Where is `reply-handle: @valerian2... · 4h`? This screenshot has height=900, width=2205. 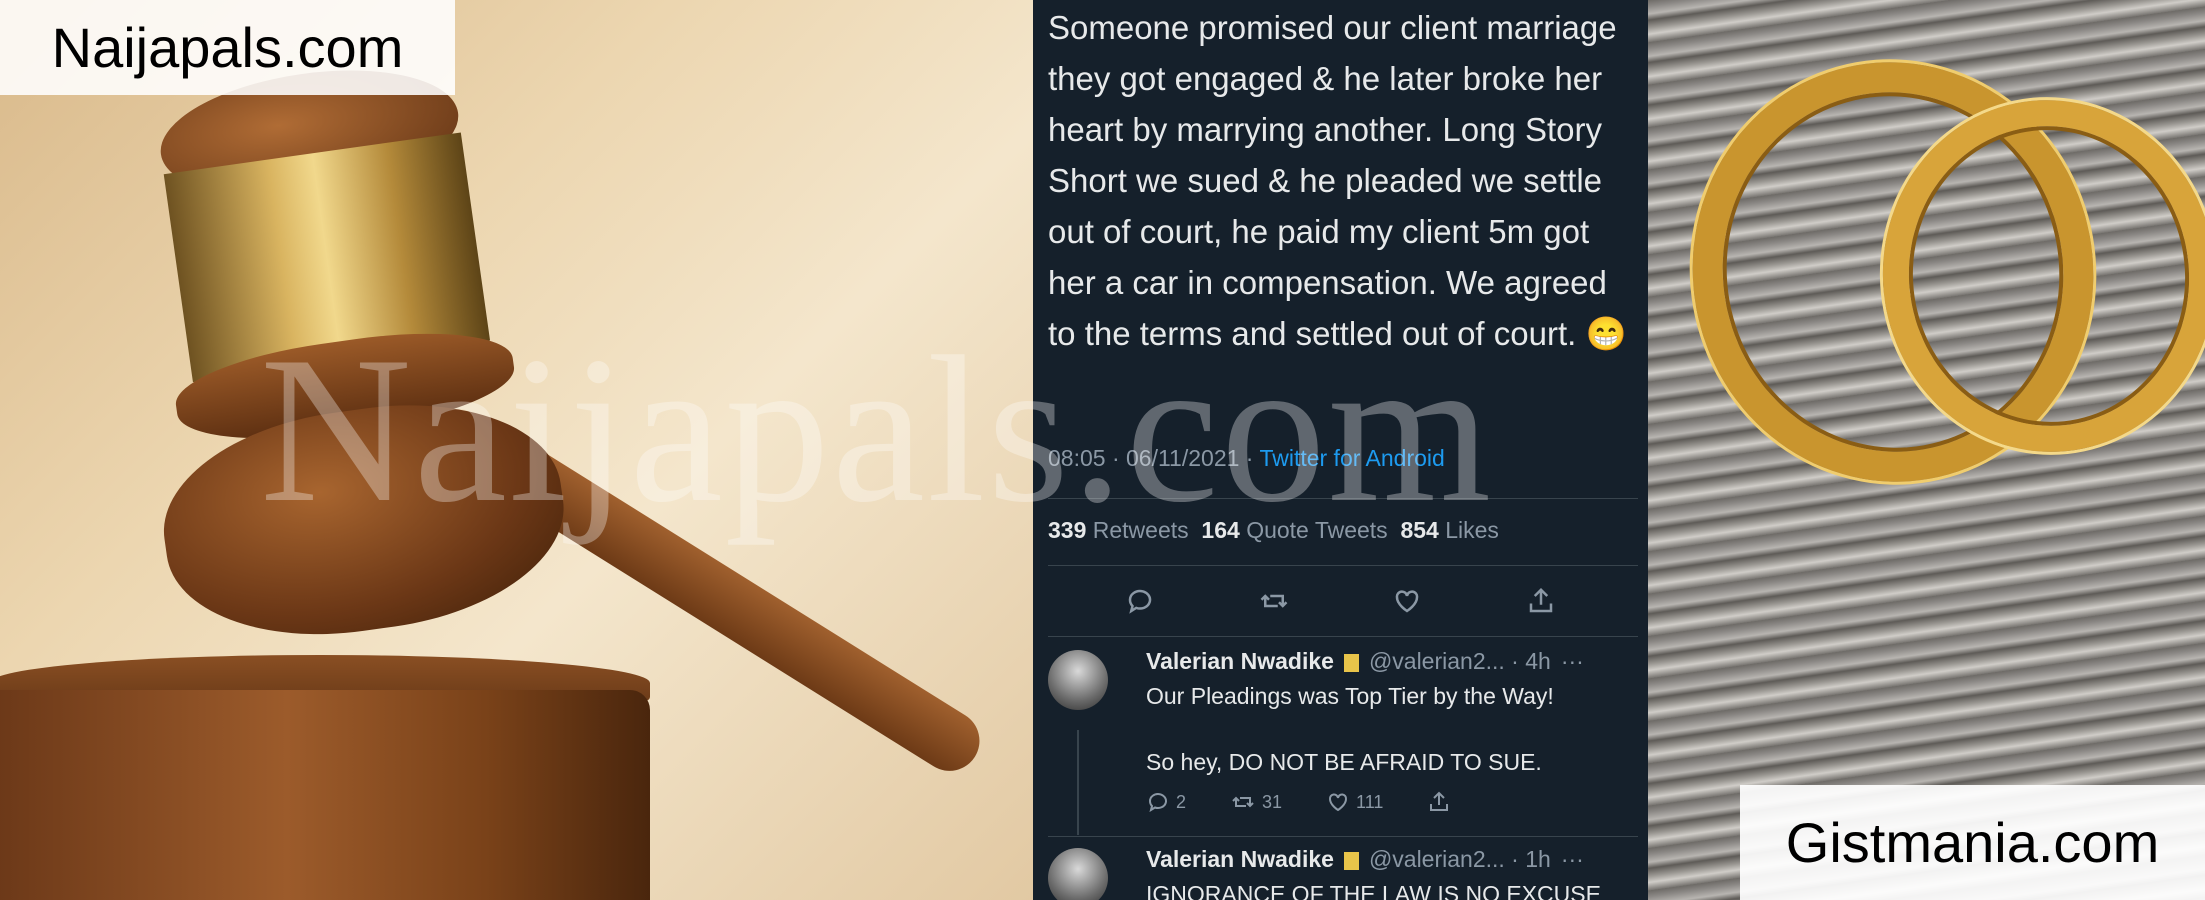
reply-handle: @valerian2... · 4h is located at coordinates (1460, 661).